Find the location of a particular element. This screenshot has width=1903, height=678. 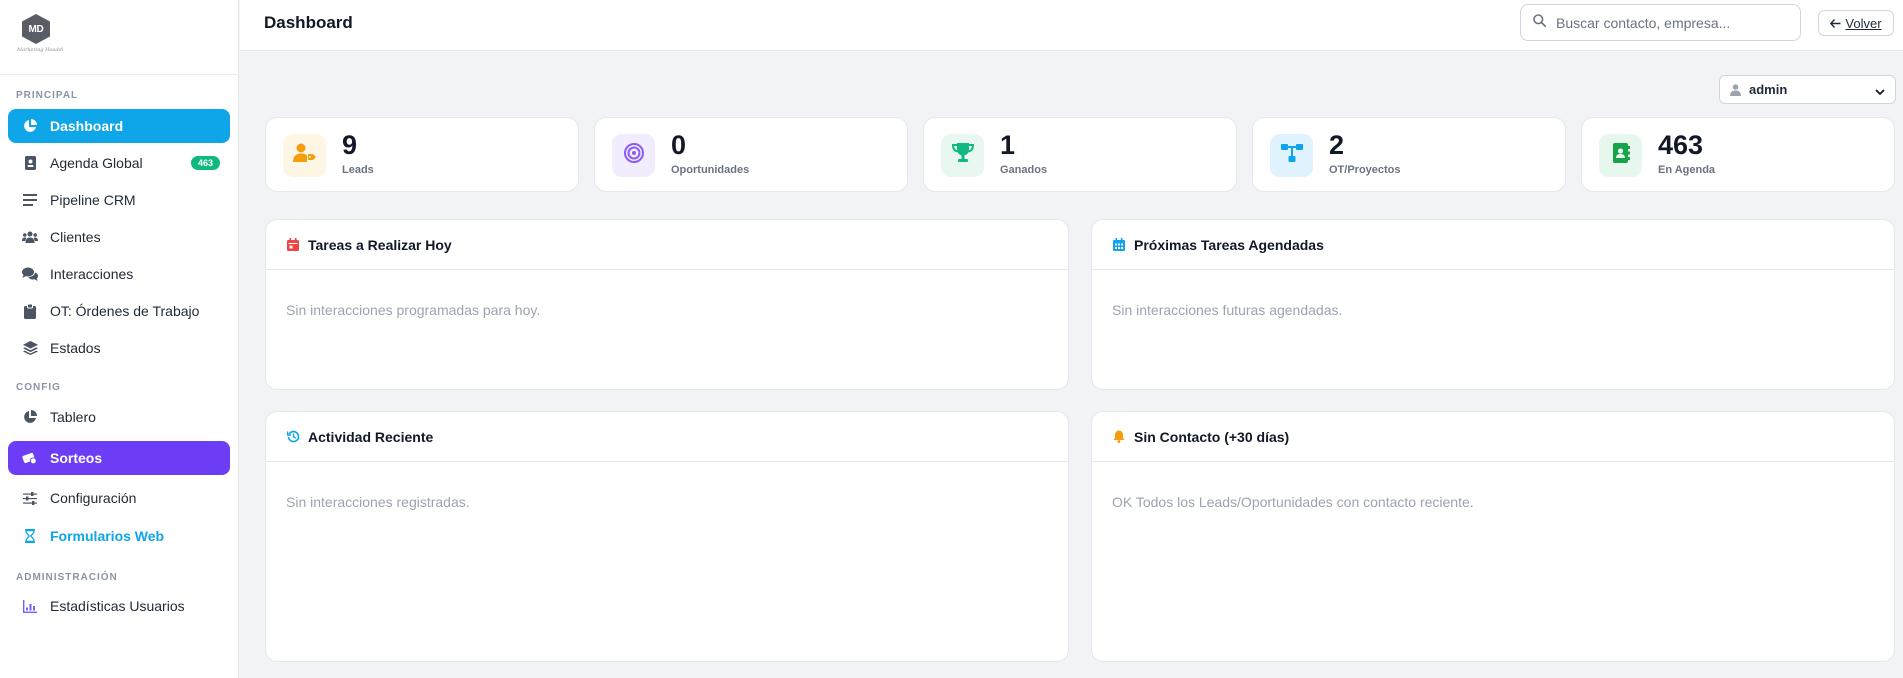

sidebar-item-configuracion: Configuración is located at coordinates (119, 498).